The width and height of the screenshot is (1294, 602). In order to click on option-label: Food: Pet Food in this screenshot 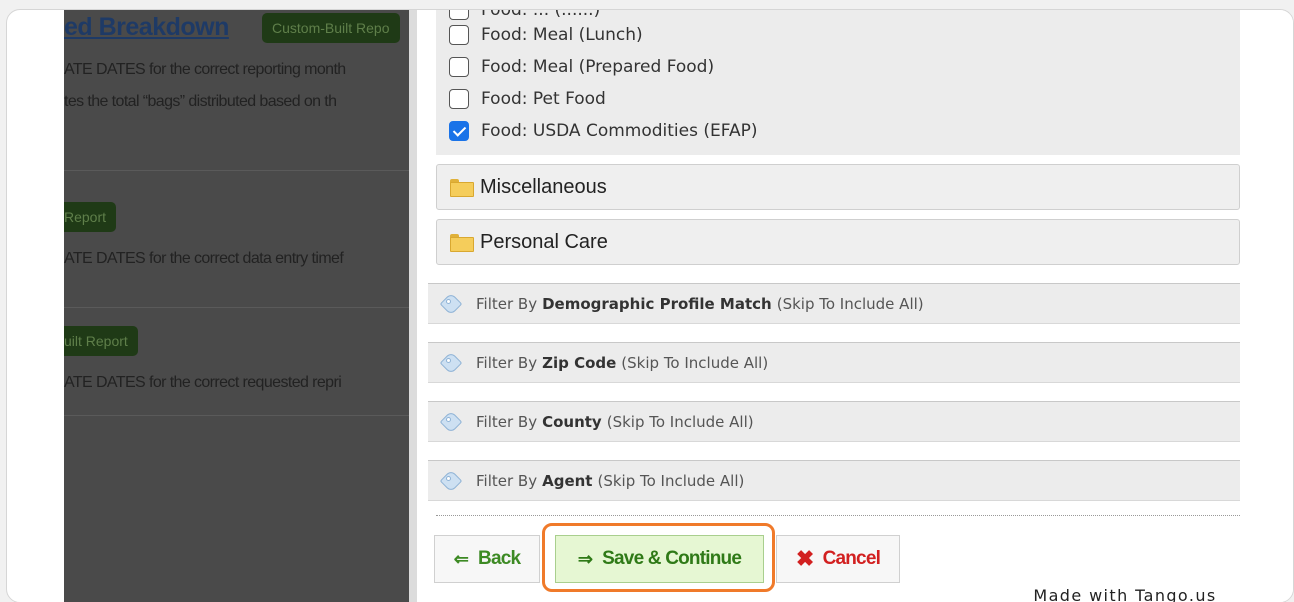, I will do `click(543, 99)`.